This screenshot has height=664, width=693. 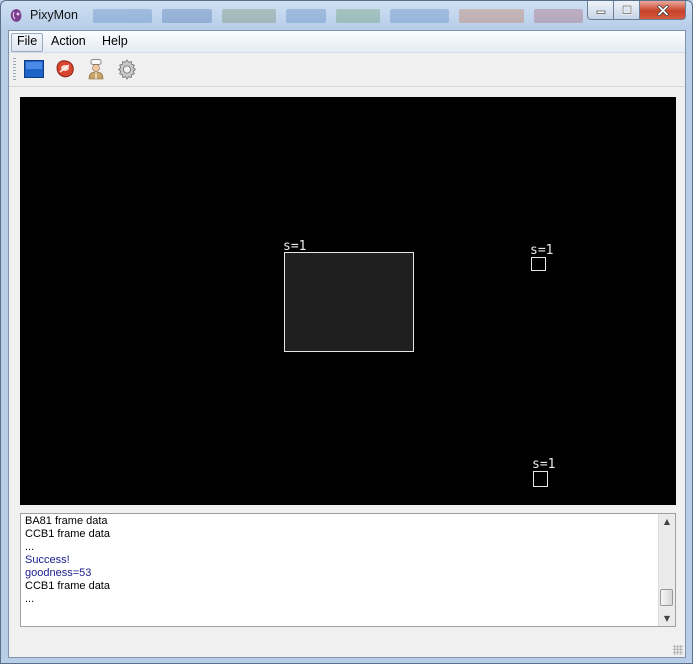 I want to click on background-taskbar-ghost, so click(x=338, y=17).